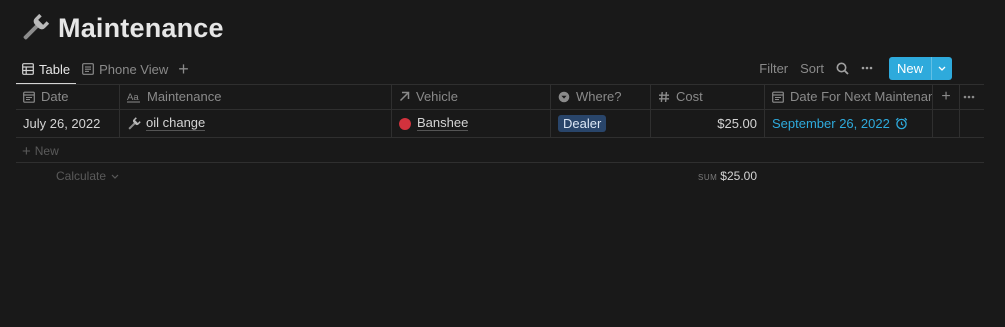 This screenshot has width=1005, height=327. Describe the element at coordinates (708, 177) in the screenshot. I see `sum-label: SUM` at that location.